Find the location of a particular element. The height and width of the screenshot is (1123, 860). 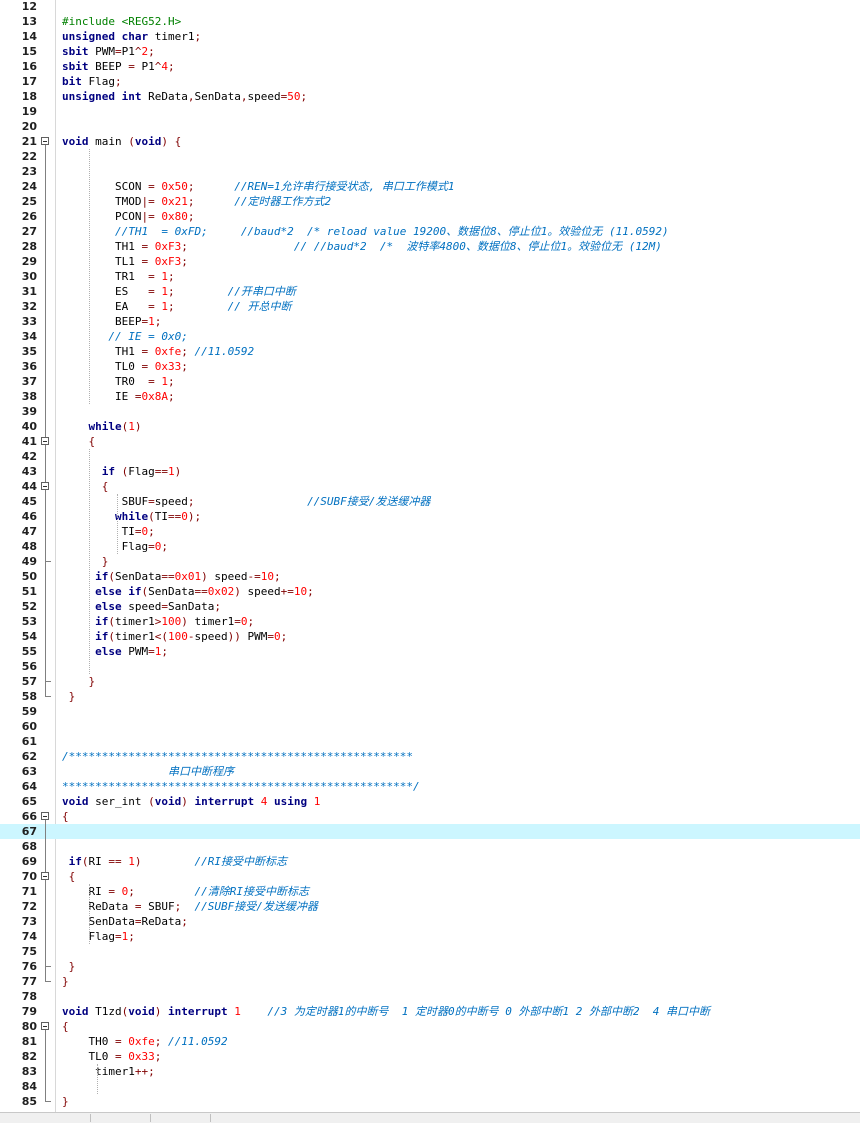

code-text: if(timer1>100) timer1=0; is located at coordinates (158, 621).